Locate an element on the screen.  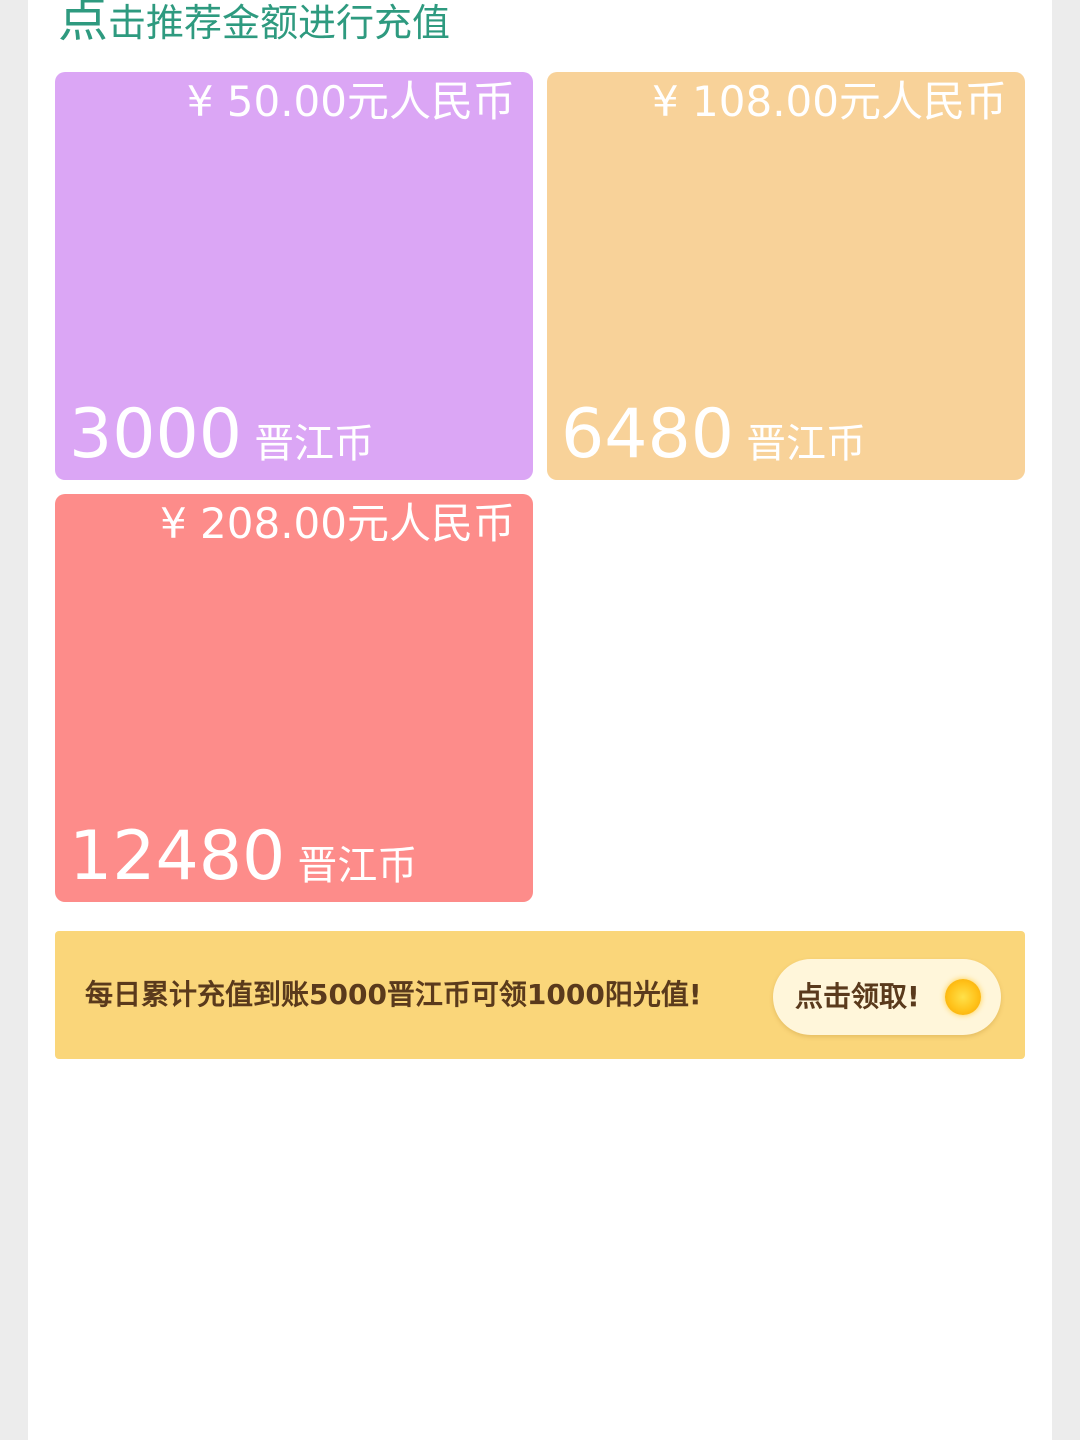
package-coins: 3000 晋江币 is located at coordinates (221, 435).